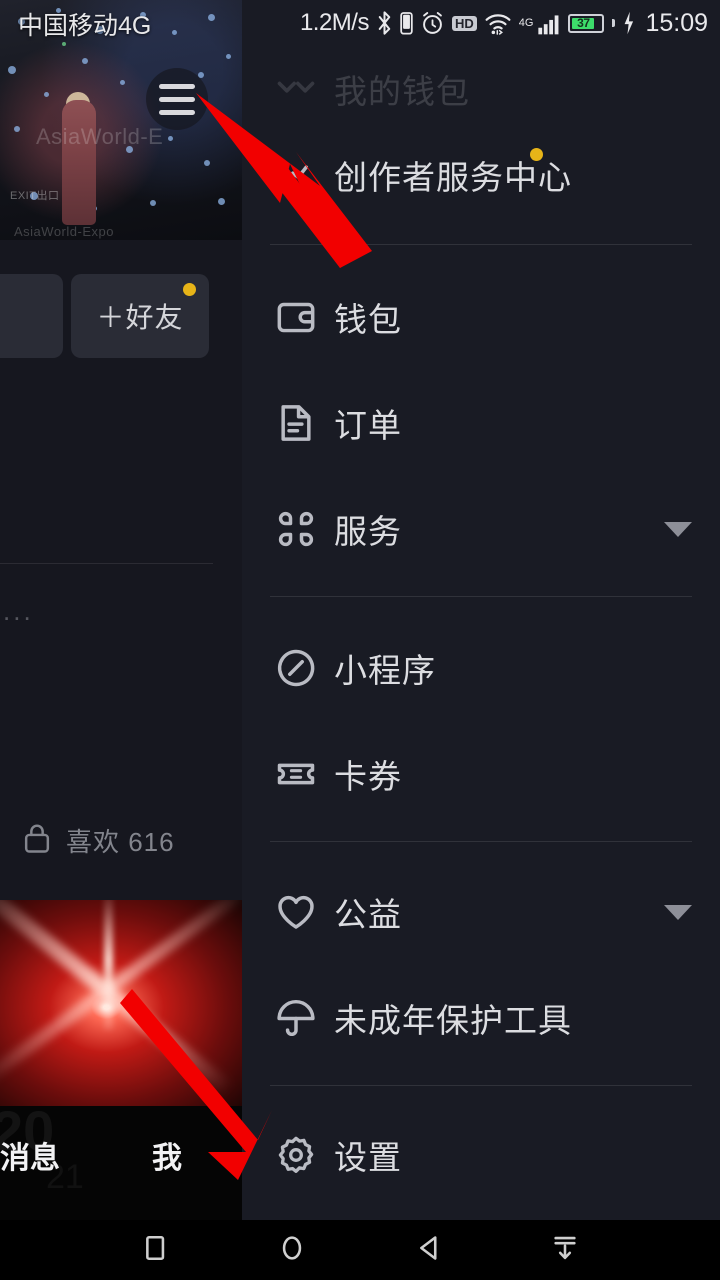 This screenshot has height=1280, width=720. What do you see at coordinates (334, 22) in the screenshot?
I see `status-network-speed: 1.2M/s` at bounding box center [334, 22].